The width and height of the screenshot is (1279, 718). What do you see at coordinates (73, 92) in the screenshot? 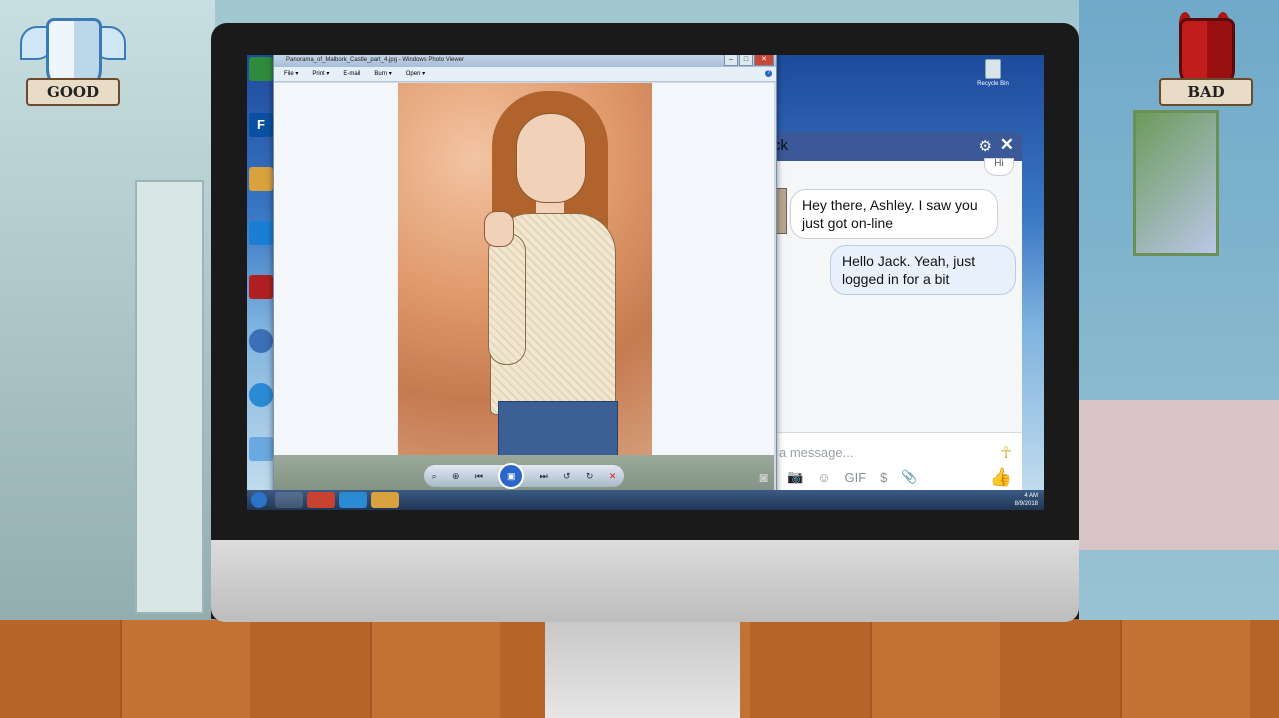
I see `good-label: GOOD` at bounding box center [73, 92].